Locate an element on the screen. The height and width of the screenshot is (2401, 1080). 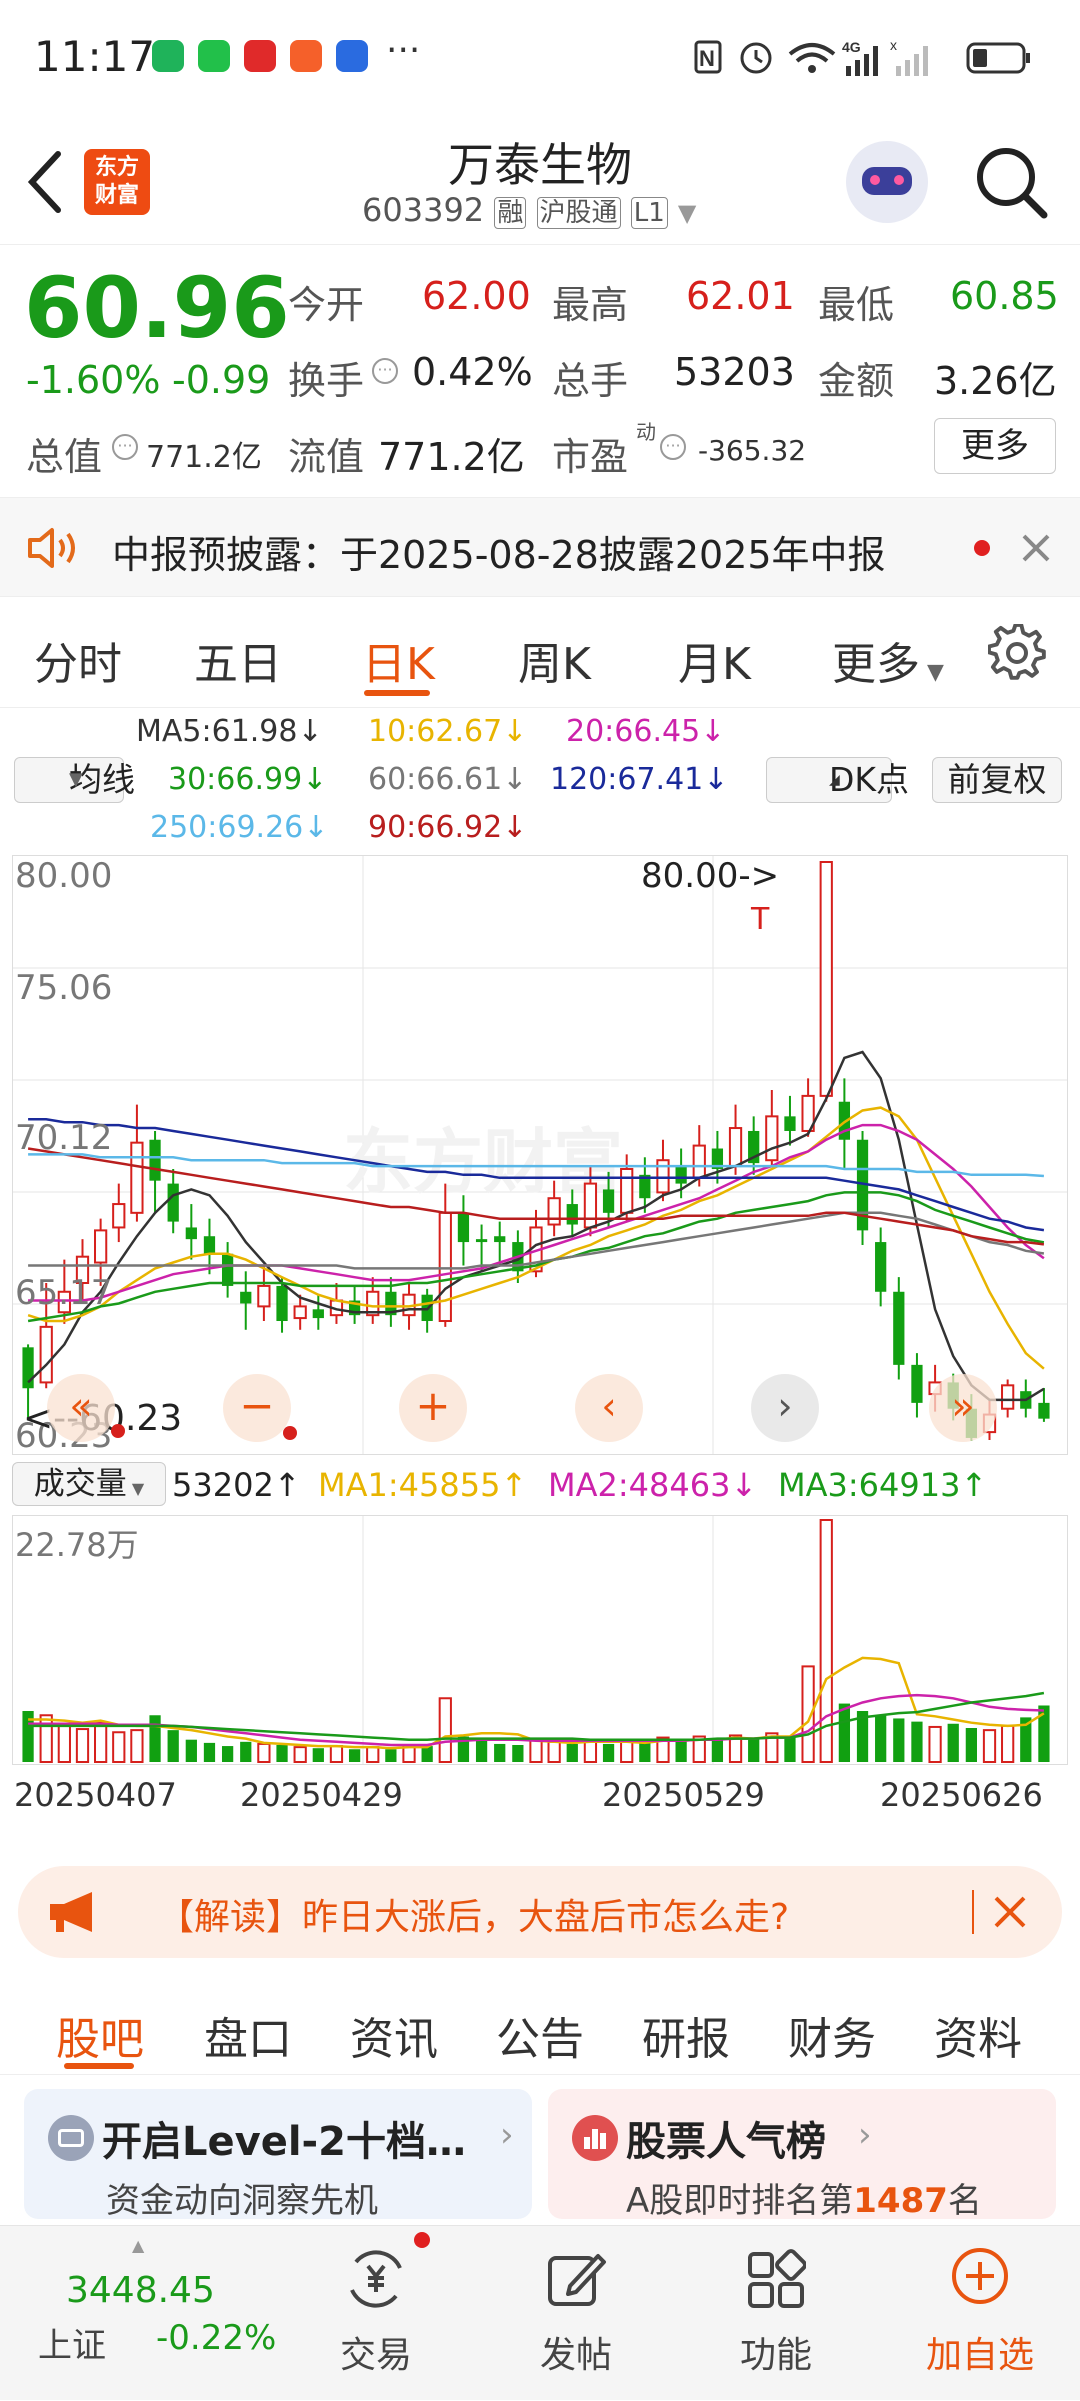
index-ticker: ▲ 3448.45 上证 -0.22% is located at coordinates (150, 2313).